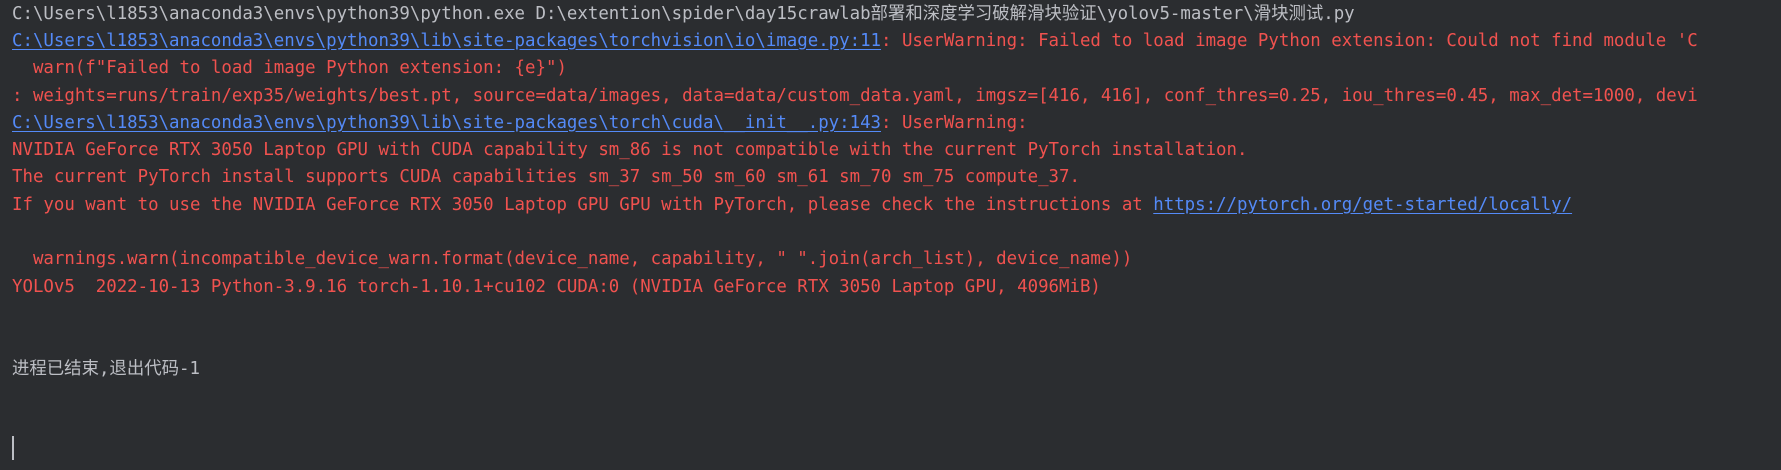 The width and height of the screenshot is (1781, 470). What do you see at coordinates (960, 123) in the screenshot?
I see `warning-text: : UserWarning:` at bounding box center [960, 123].